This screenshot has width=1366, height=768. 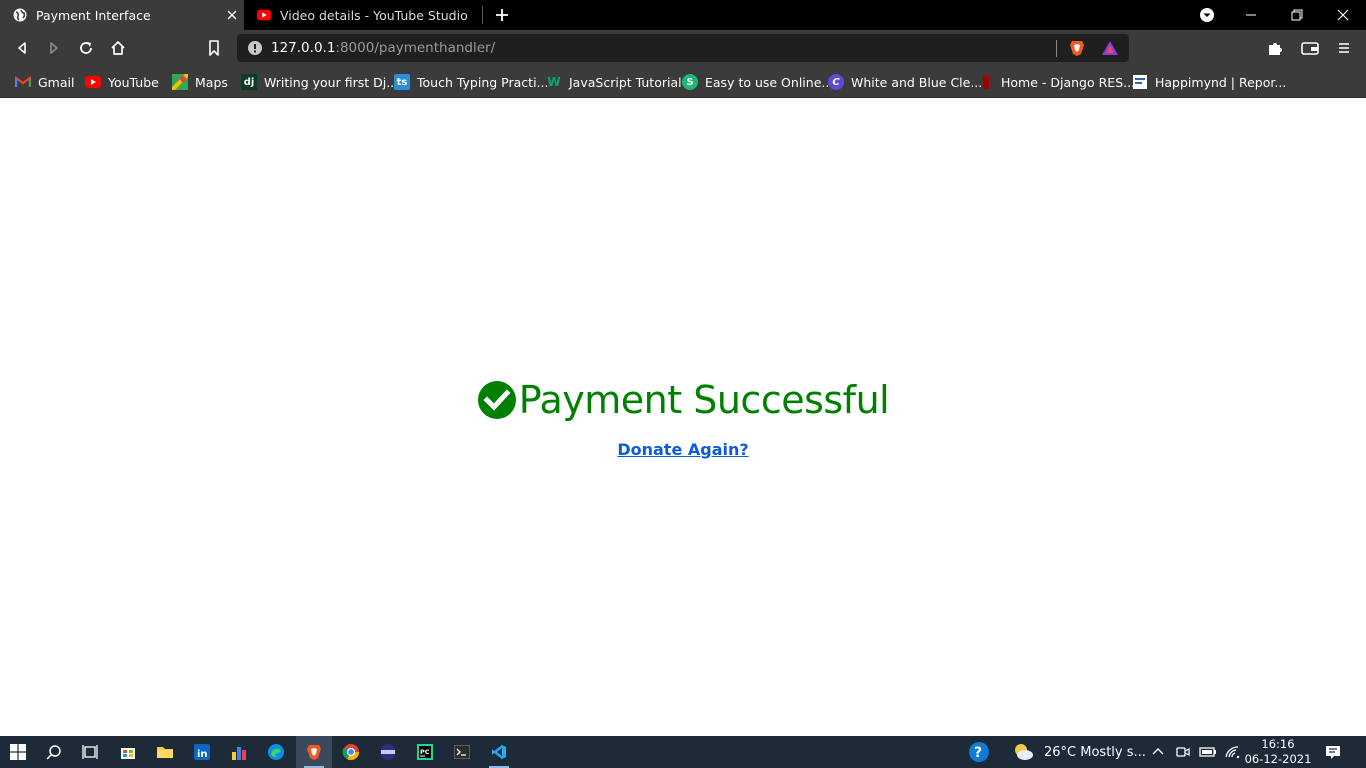 What do you see at coordinates (303, 48) in the screenshot?
I see `url-host: 127.0.0.1` at bounding box center [303, 48].